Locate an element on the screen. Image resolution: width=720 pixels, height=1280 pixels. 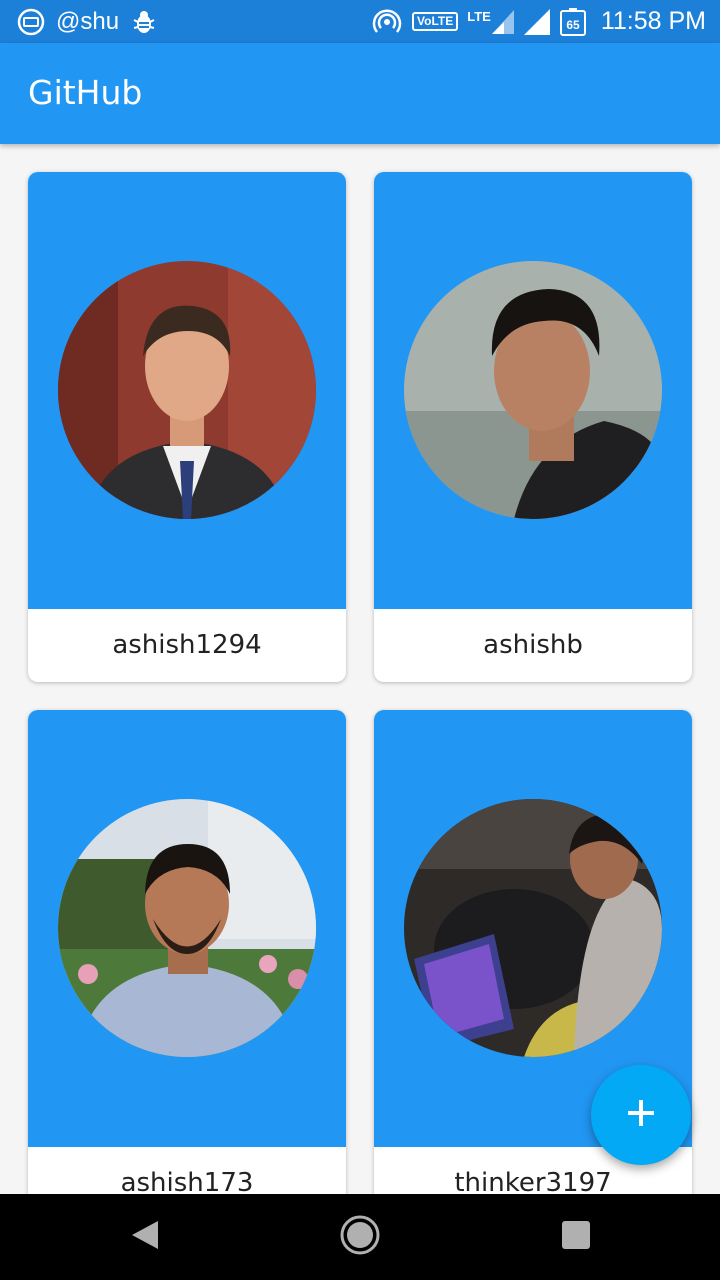
home-button is located at coordinates (360, 1237).